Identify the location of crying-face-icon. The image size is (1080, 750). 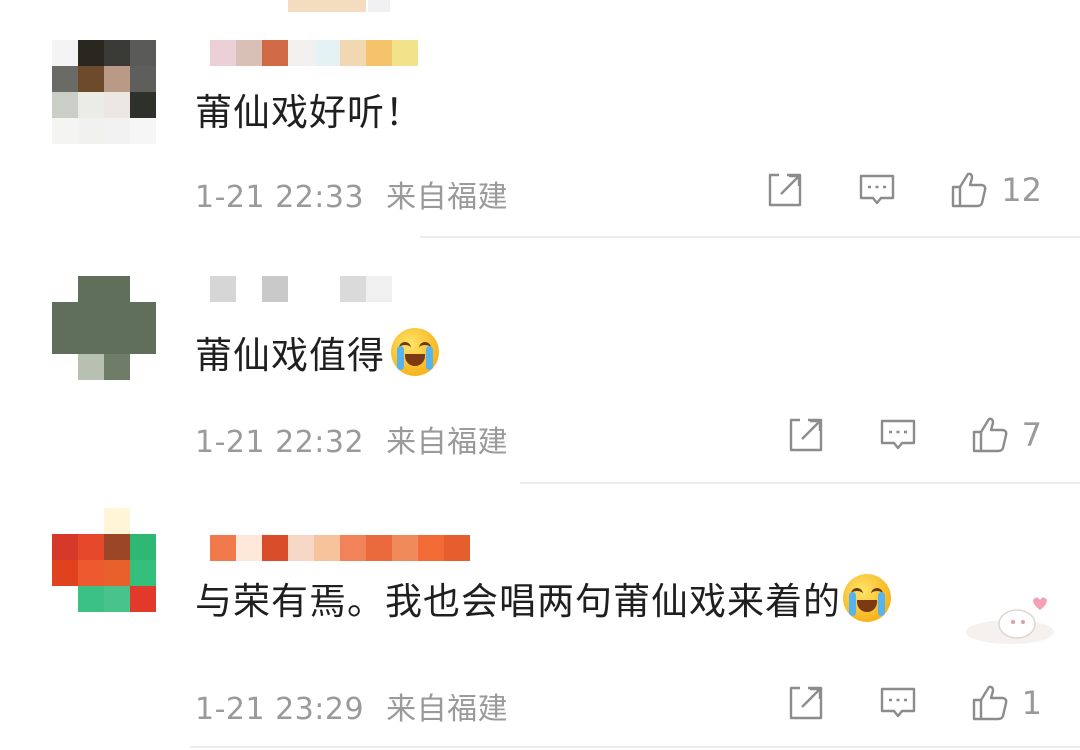
(415, 352).